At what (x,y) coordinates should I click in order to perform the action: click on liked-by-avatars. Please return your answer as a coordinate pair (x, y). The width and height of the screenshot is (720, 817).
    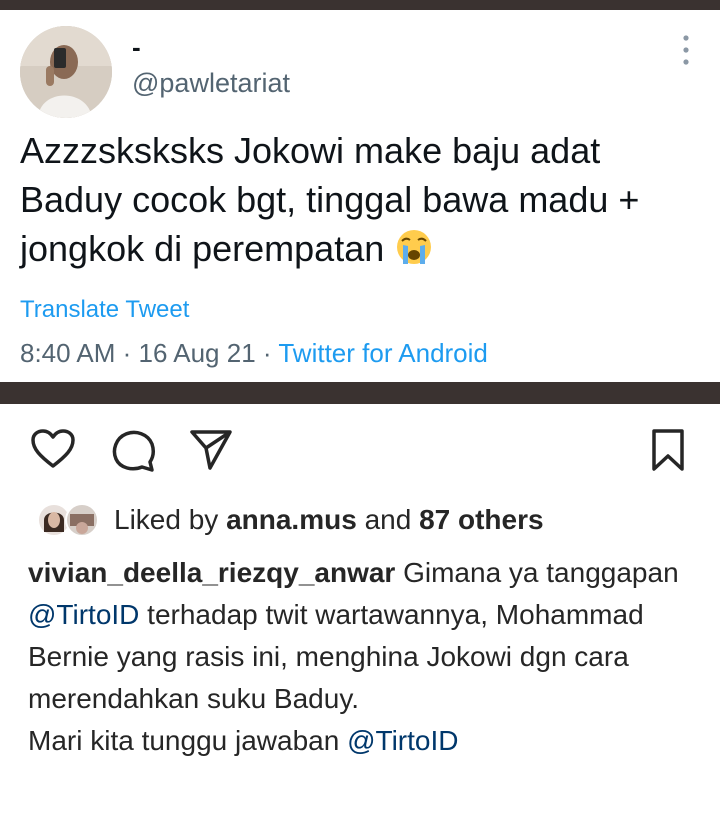
    Looking at the image, I should click on (76, 520).